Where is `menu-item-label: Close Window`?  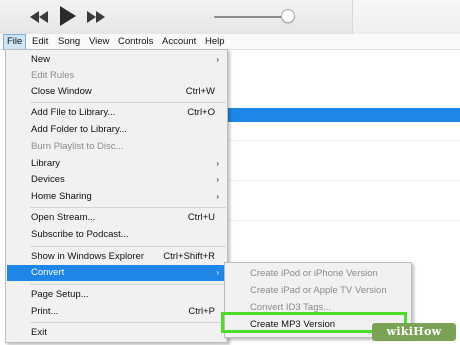 menu-item-label: Close Window is located at coordinates (61, 91).